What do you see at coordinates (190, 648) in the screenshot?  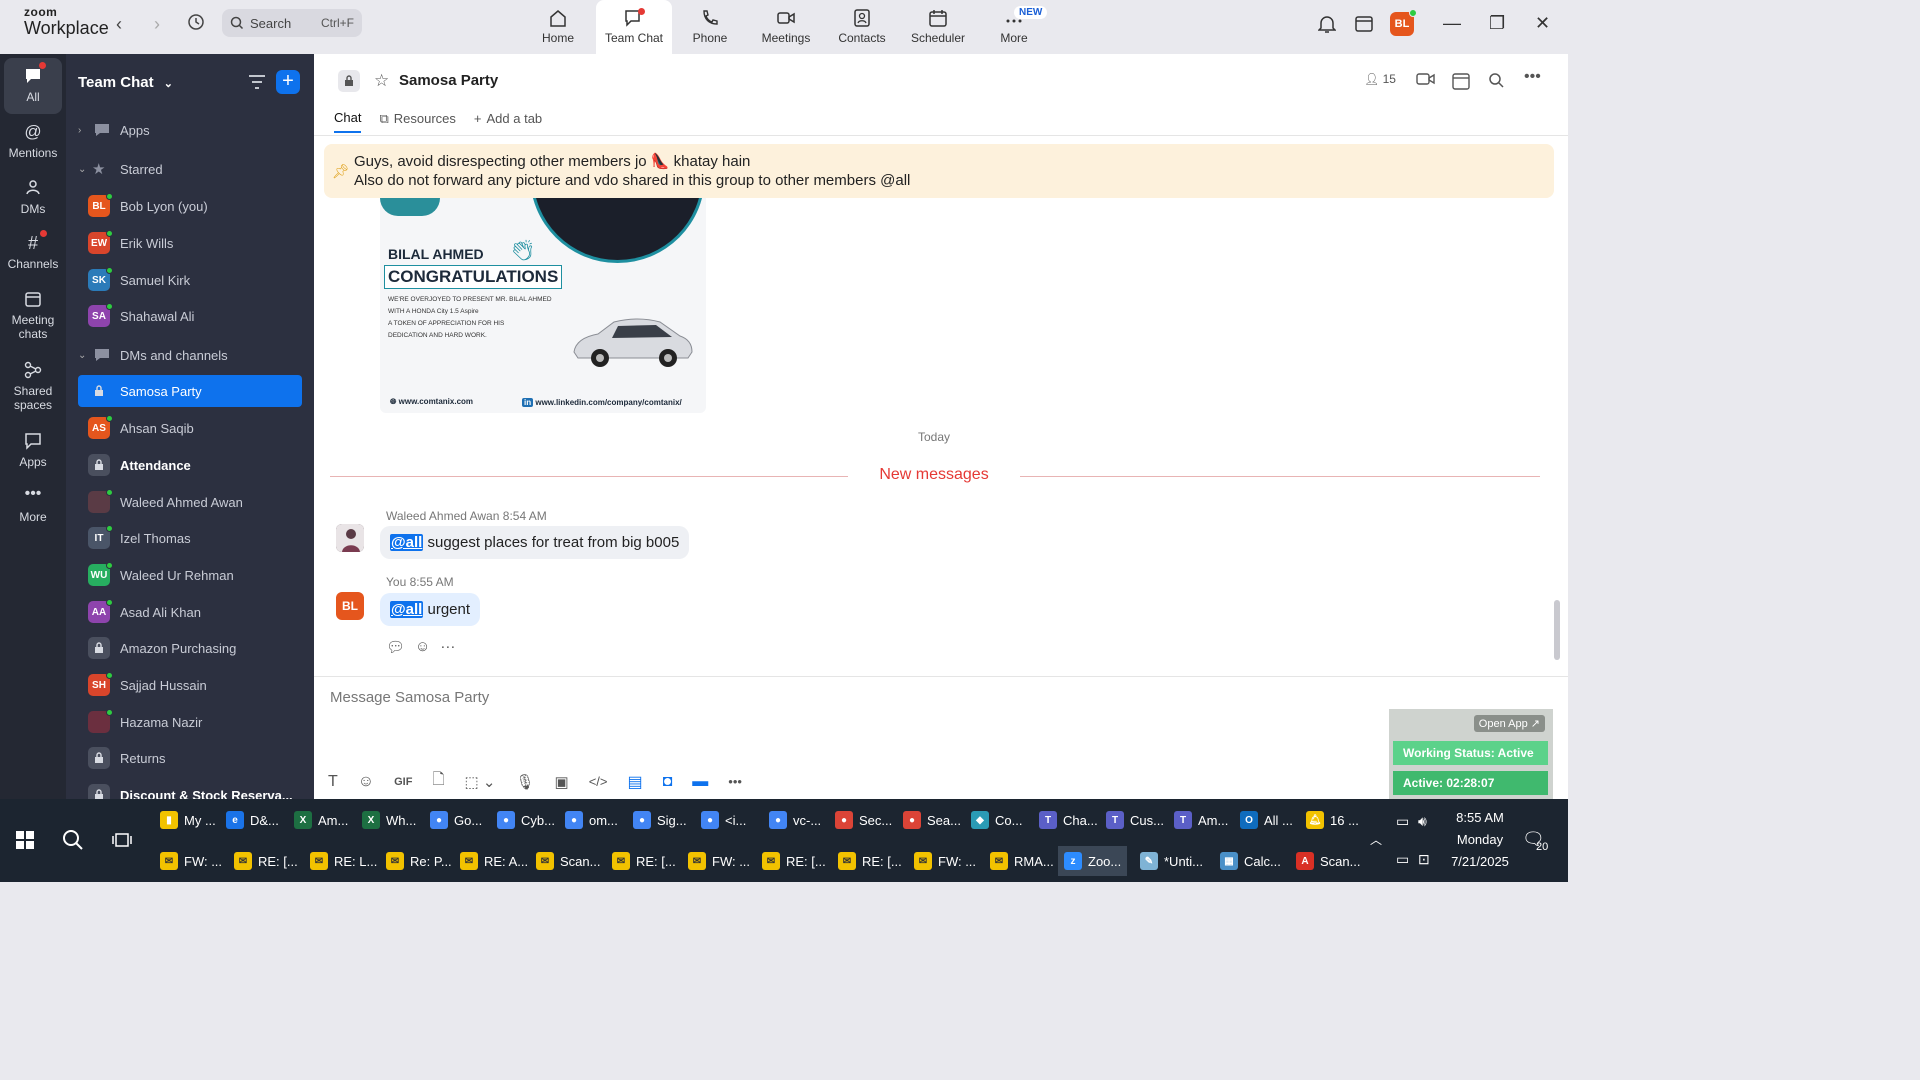 I see `sidebar-item-channel: Amazon Purchasing` at bounding box center [190, 648].